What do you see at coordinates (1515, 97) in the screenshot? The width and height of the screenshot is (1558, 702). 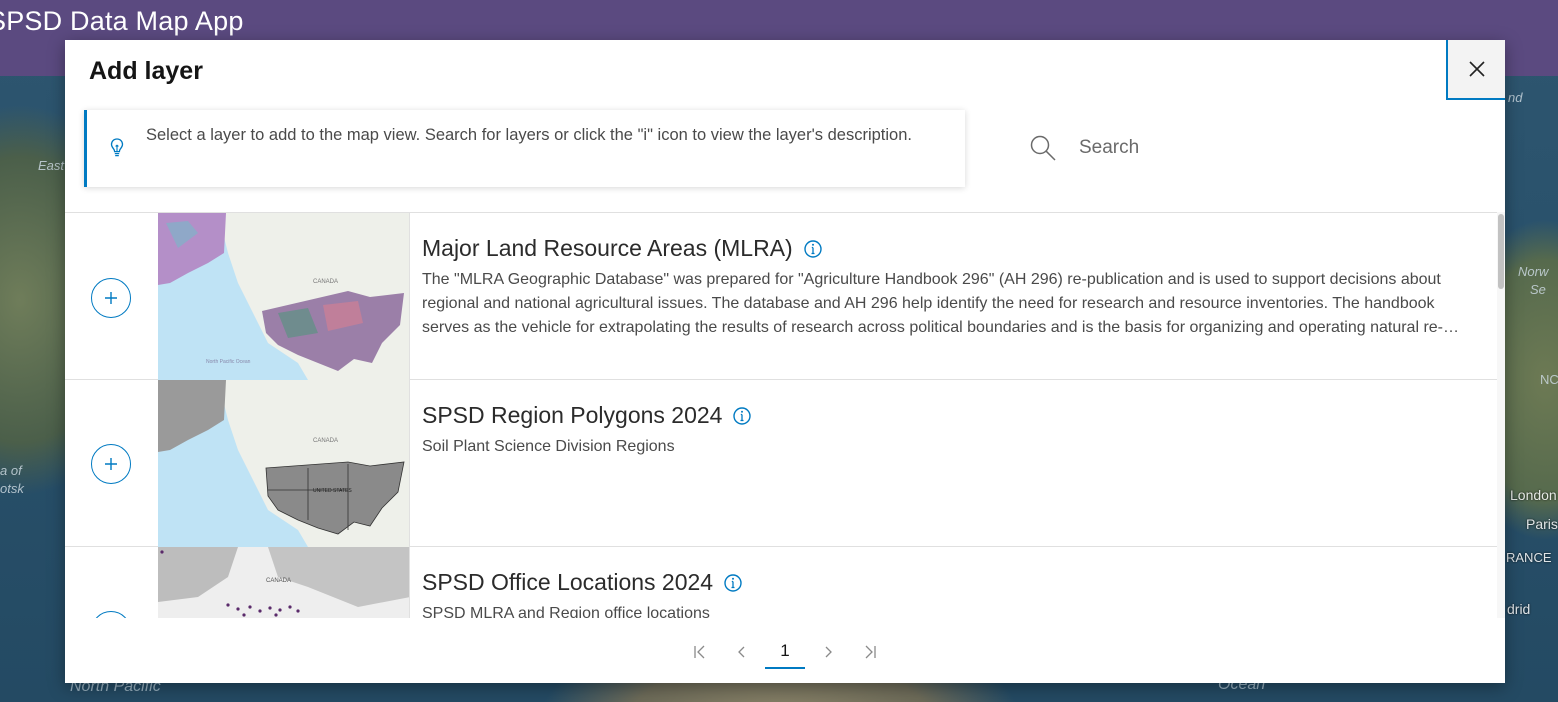 I see `map-label: nd` at bounding box center [1515, 97].